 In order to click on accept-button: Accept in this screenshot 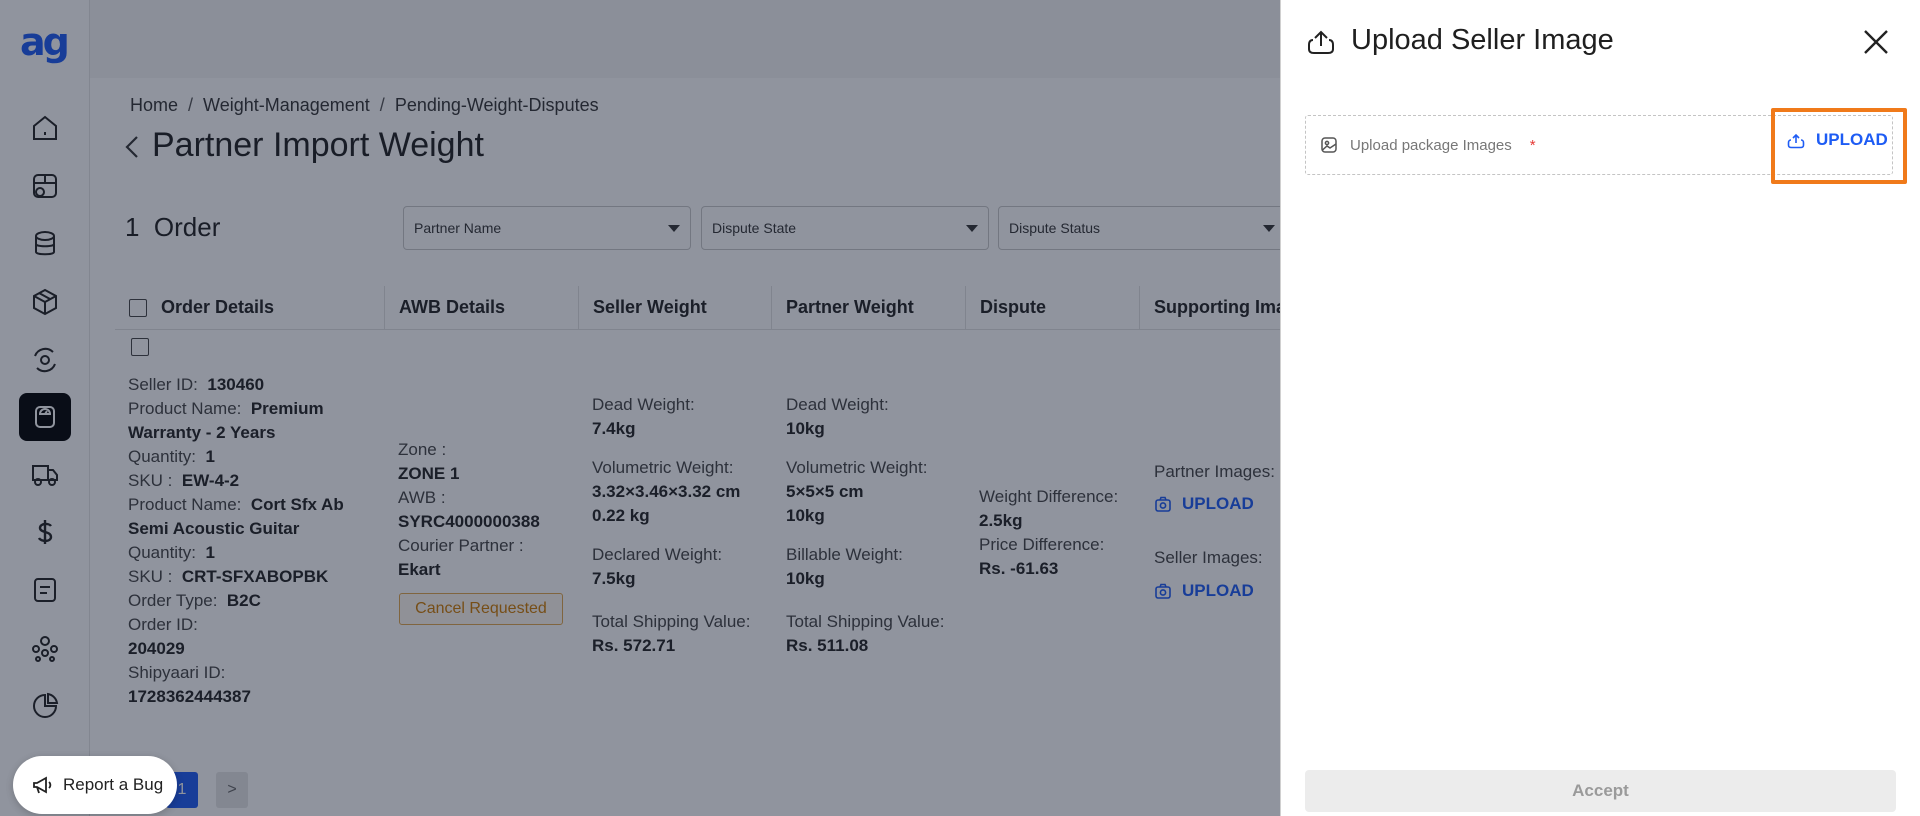, I will do `click(1600, 791)`.